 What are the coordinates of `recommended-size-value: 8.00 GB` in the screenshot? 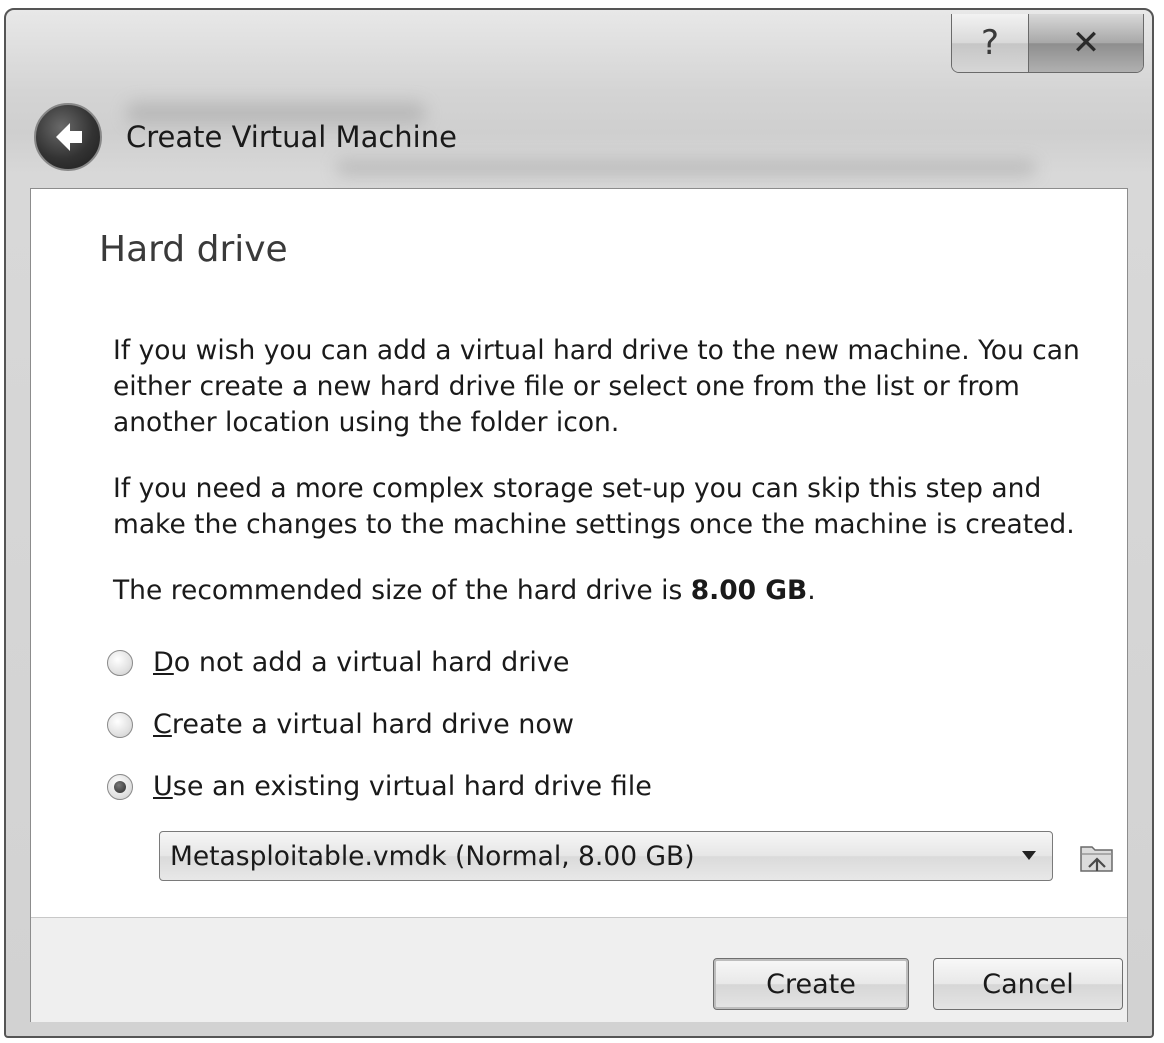 It's located at (749, 590).